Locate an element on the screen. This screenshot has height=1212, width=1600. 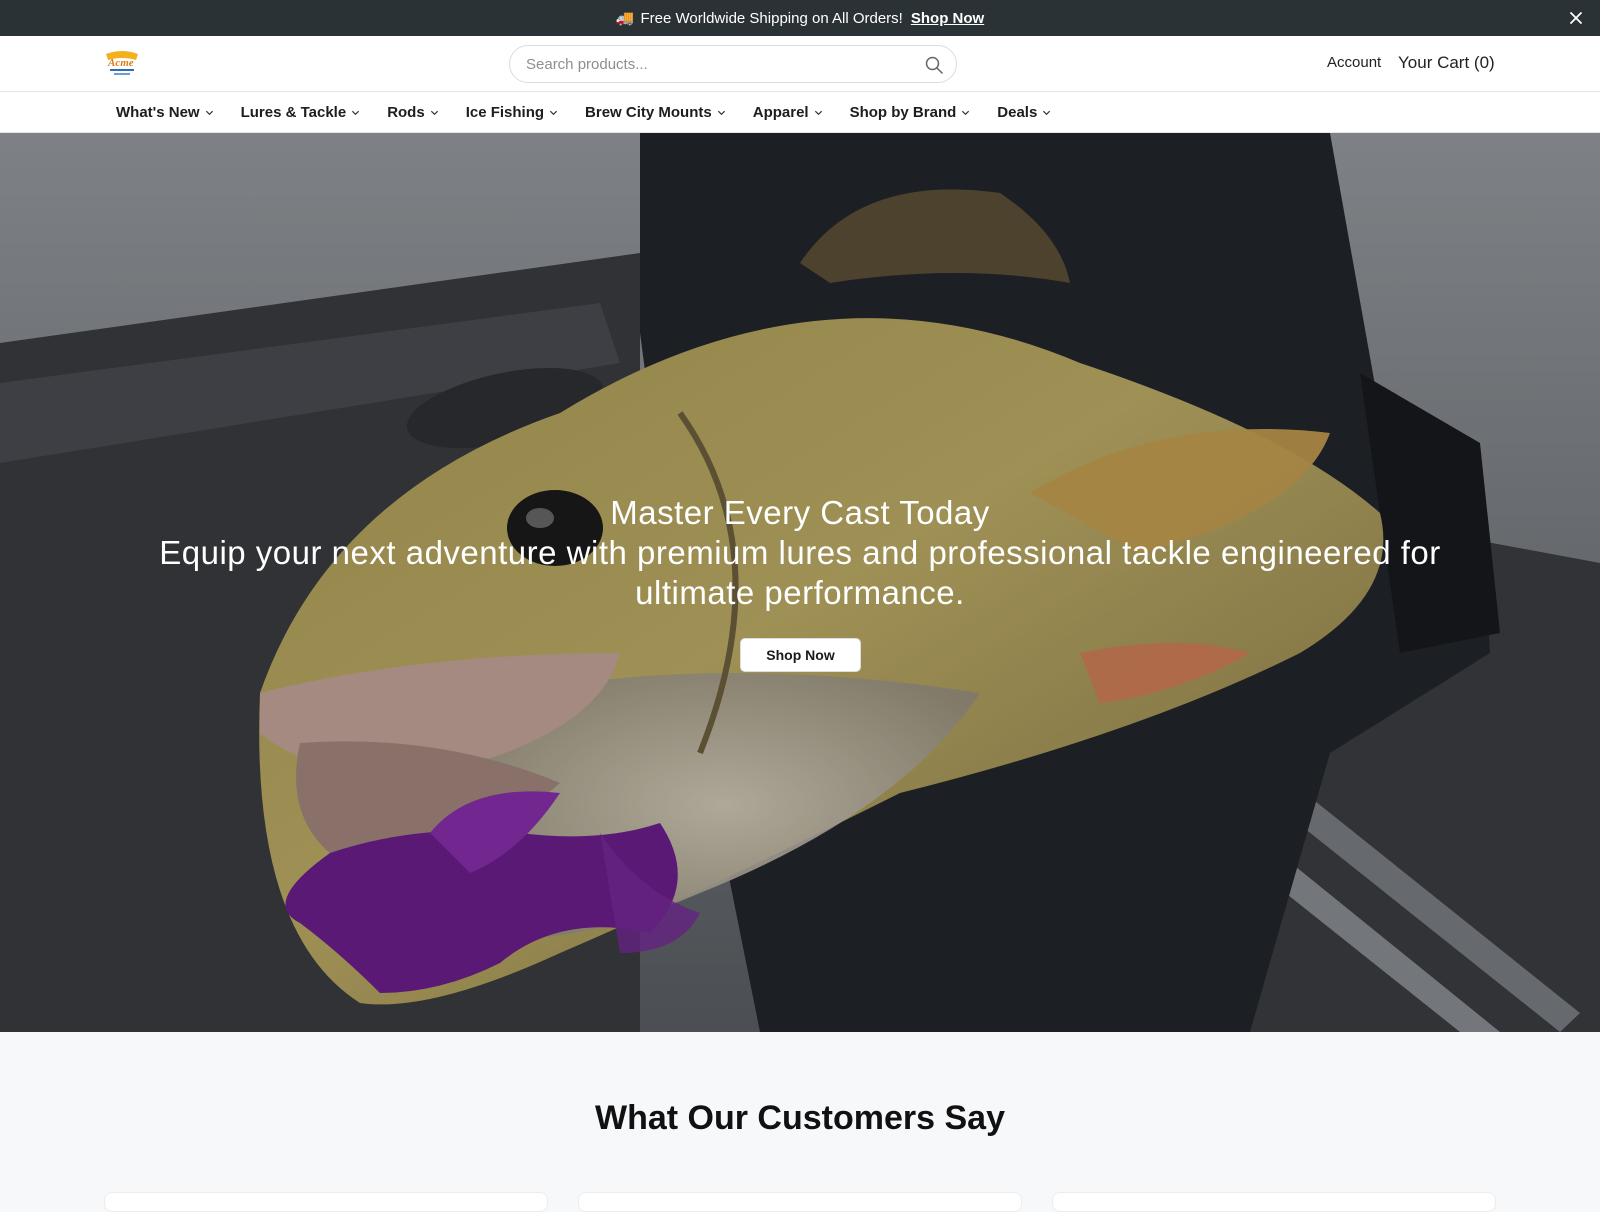
nav-item-label: Brew City Mounts is located at coordinates (648, 112).